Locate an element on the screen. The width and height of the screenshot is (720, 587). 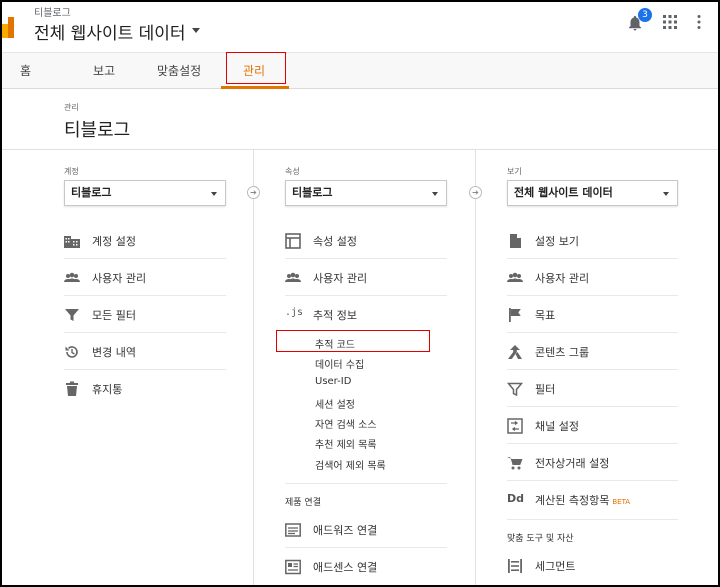
trash-icon is located at coordinates (72, 389).